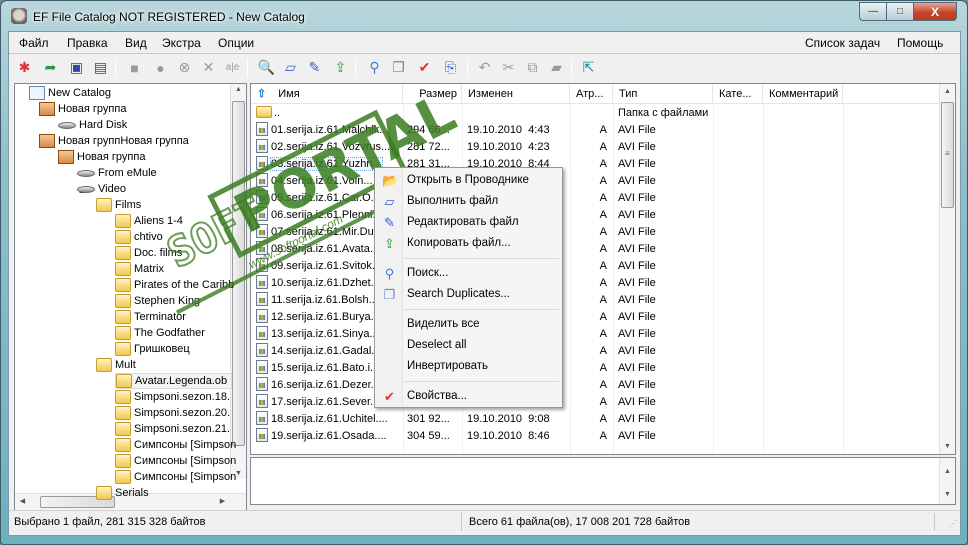  What do you see at coordinates (595, 232) in the screenshot?
I see `table-row: 07.serija.iz.61.Mir.Du... A AVI File` at bounding box center [595, 232].